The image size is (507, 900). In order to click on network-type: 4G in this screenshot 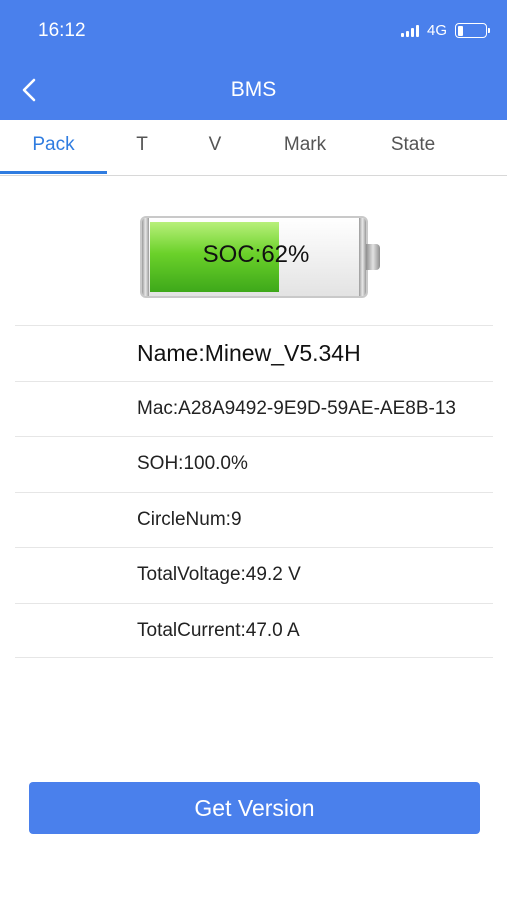, I will do `click(436, 30)`.